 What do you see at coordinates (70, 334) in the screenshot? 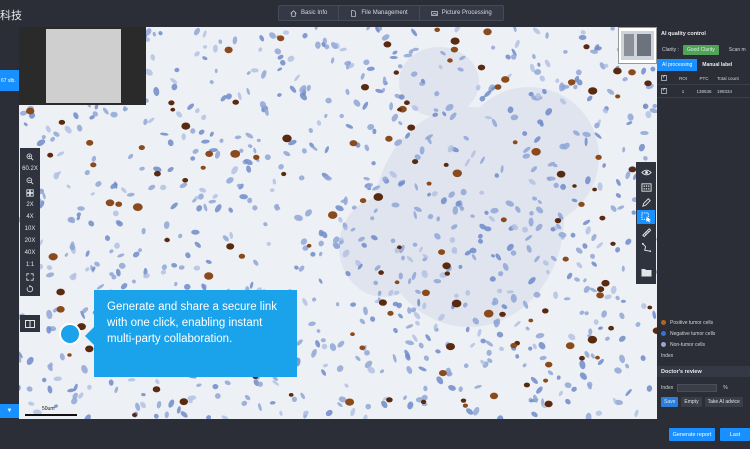
I see `hotspot-marker` at bounding box center [70, 334].